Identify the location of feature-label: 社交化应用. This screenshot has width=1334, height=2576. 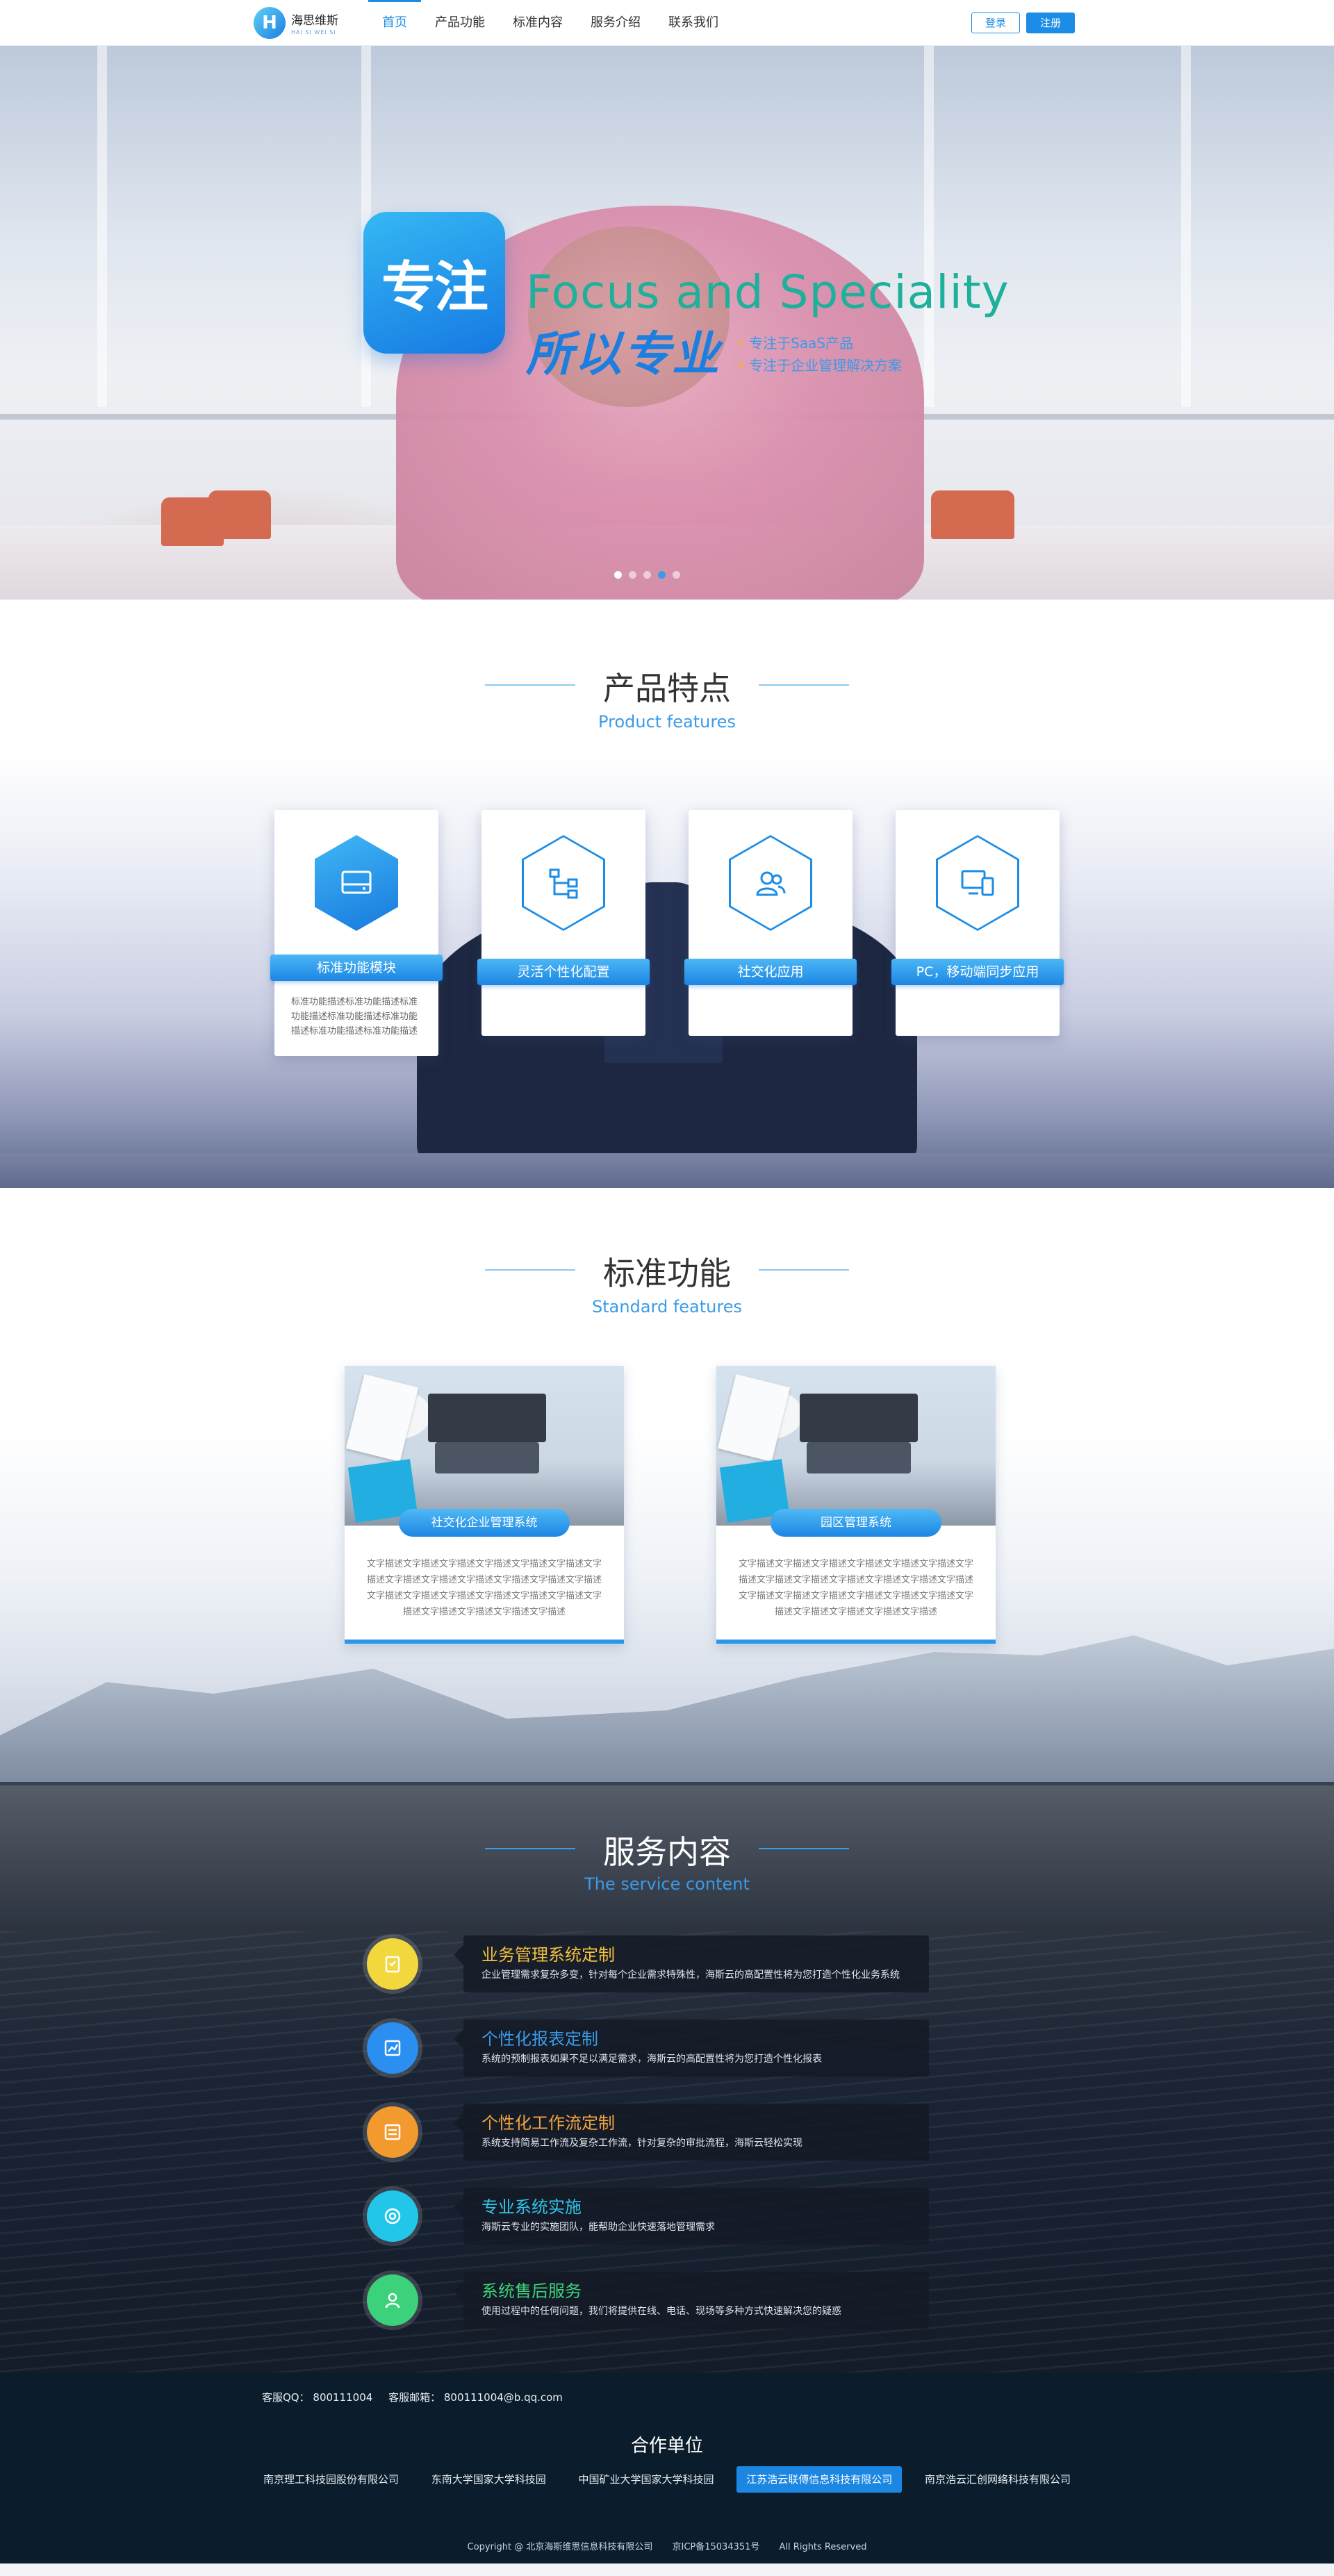
(770, 972).